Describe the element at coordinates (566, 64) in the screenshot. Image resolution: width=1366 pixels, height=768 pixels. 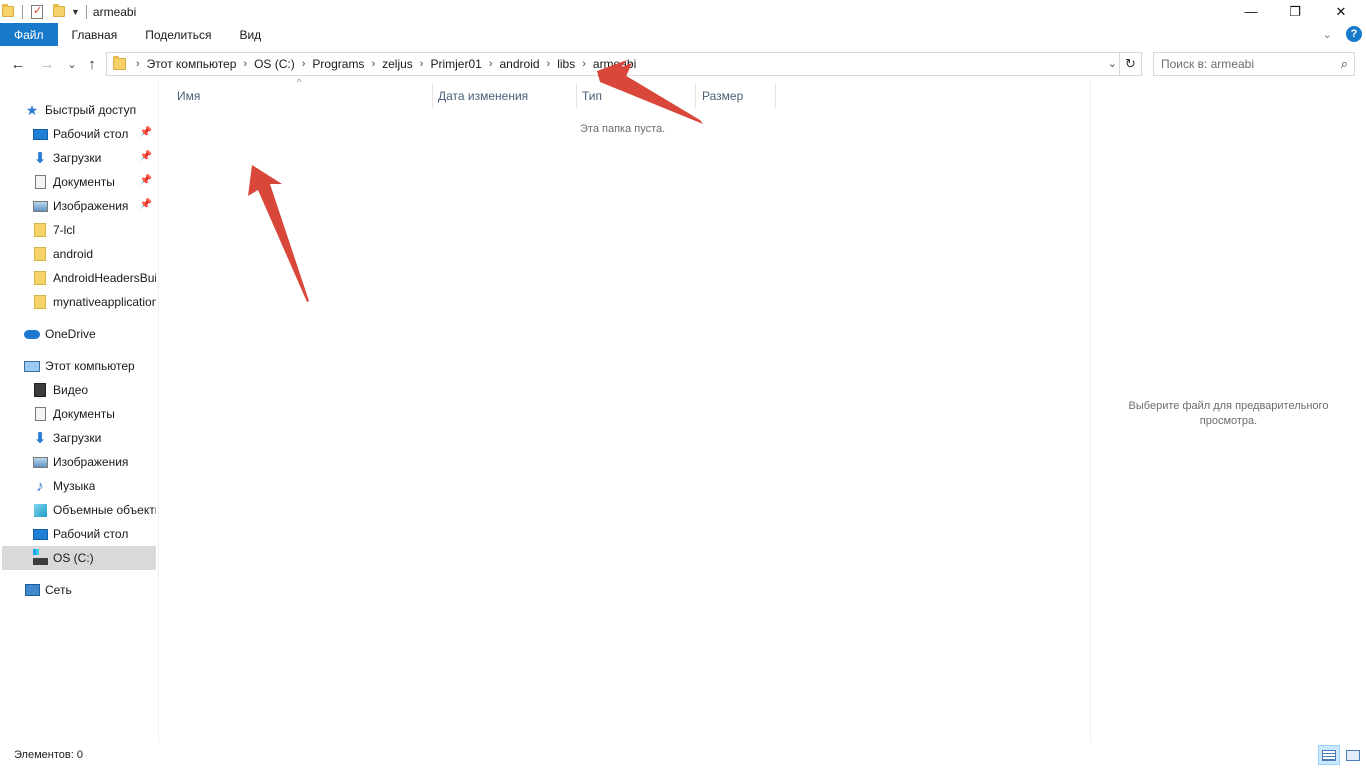
I see `breadcrumb-libs: libs` at that location.